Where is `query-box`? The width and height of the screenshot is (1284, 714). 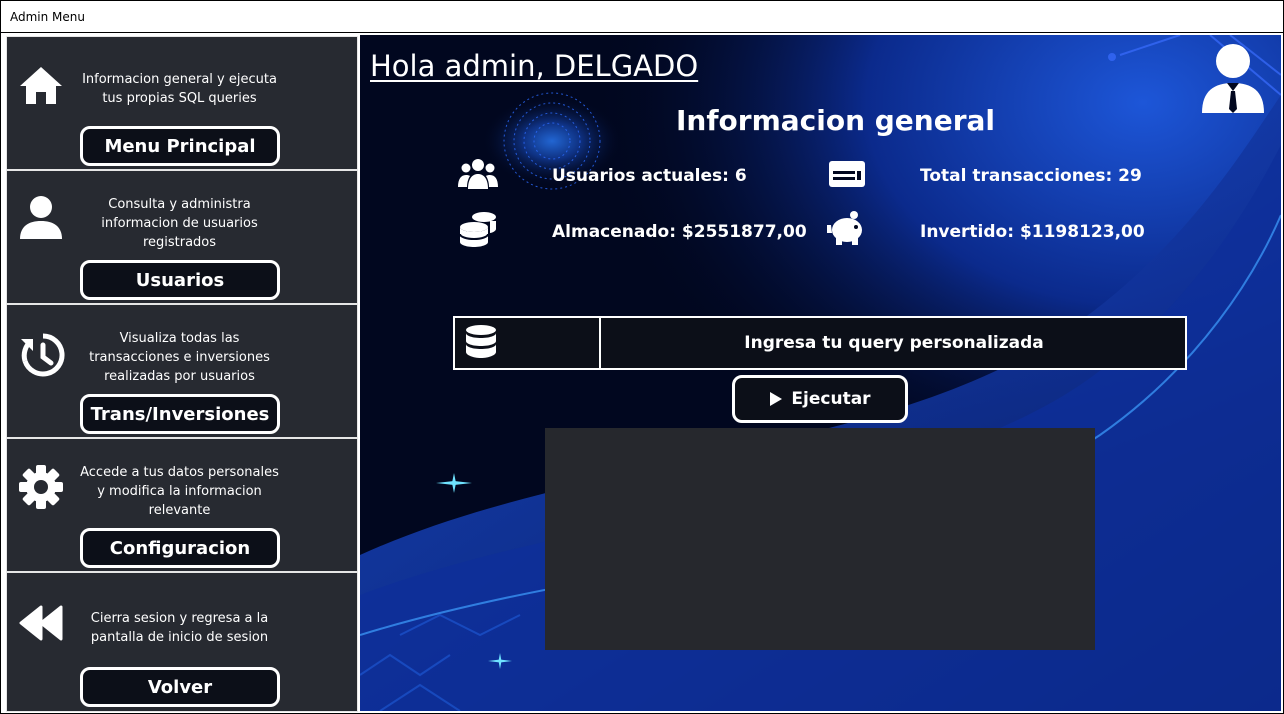
query-box is located at coordinates (820, 343).